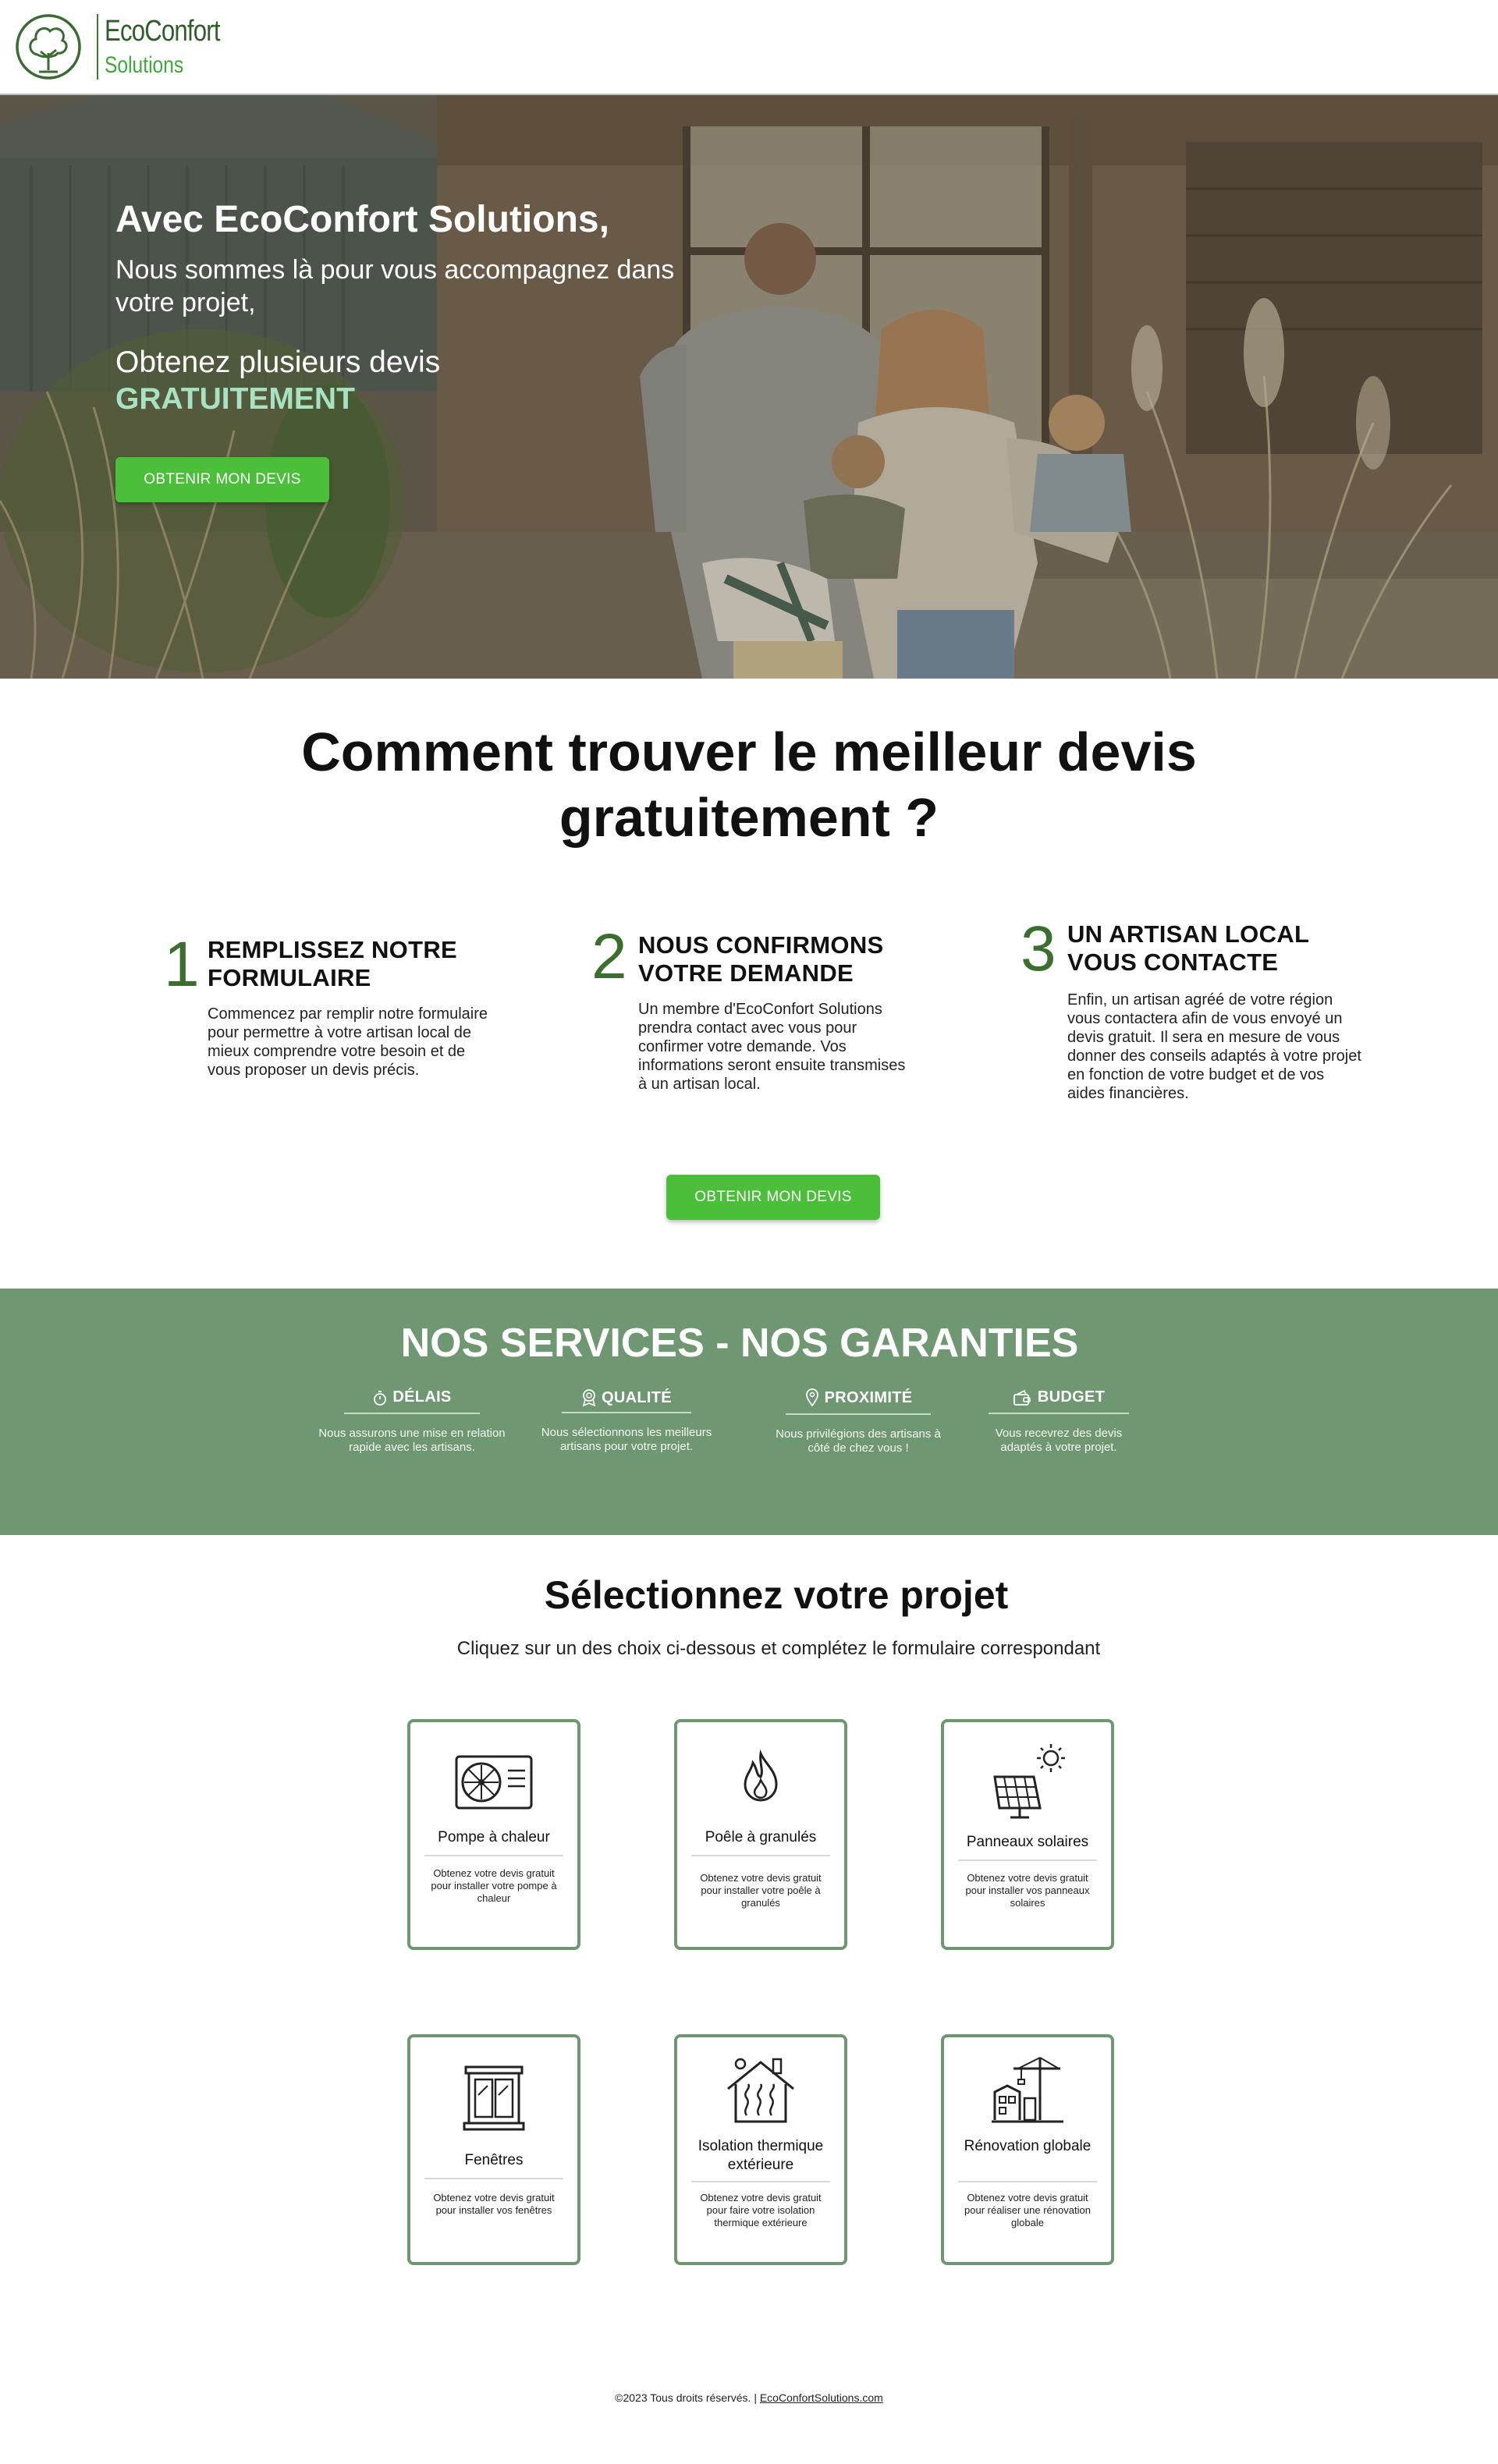 Image resolution: width=1498 pixels, height=2464 pixels. I want to click on card-label: Panneaux solaires, so click(1027, 1842).